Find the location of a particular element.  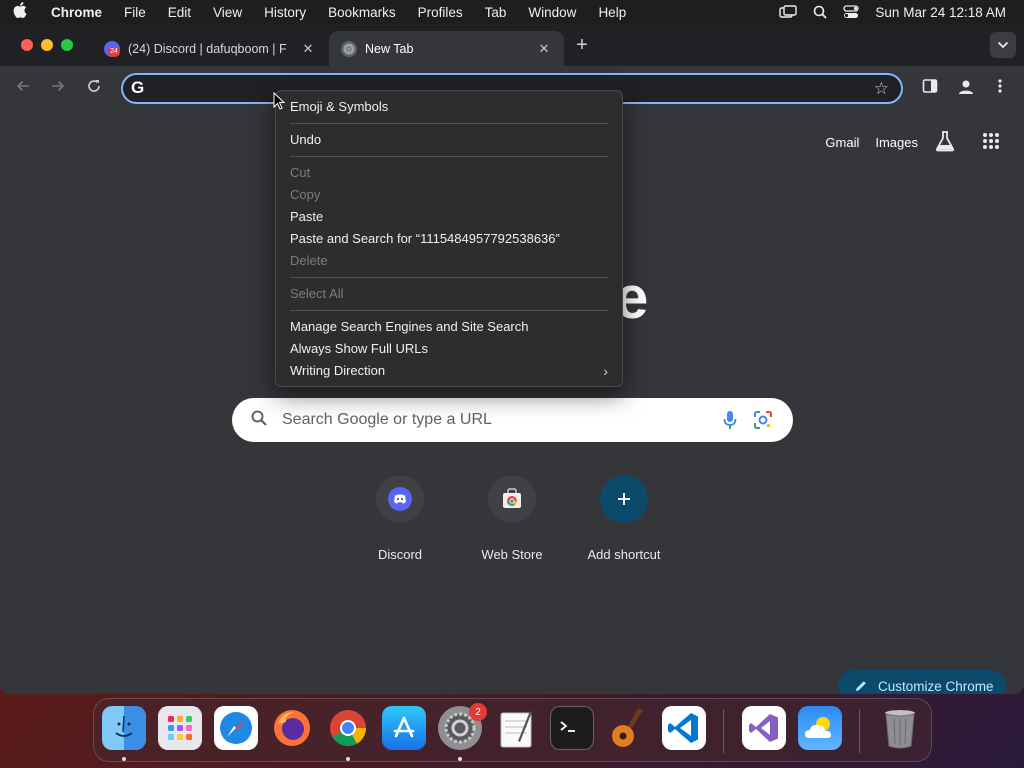

tab-discord: 24 (24) Discord | dafuqboom | F ✕ is located at coordinates (210, 48).